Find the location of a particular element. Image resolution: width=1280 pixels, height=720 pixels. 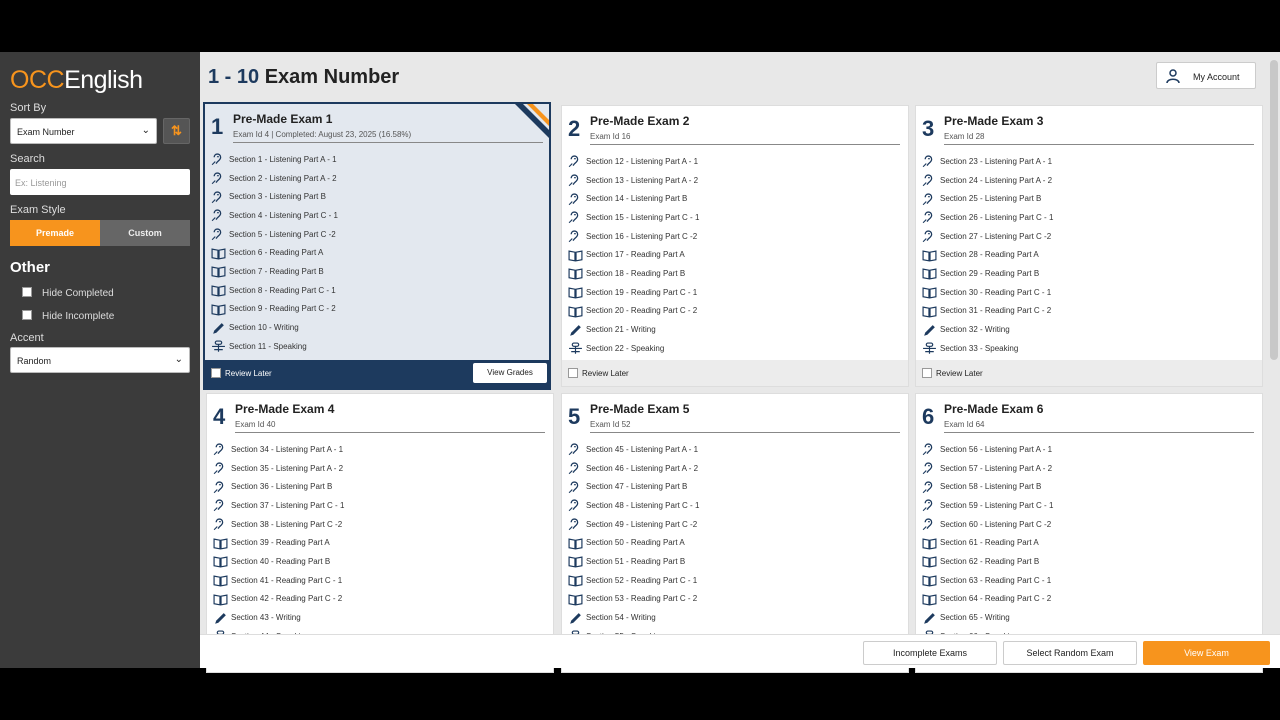

section-item: Section 29 - Reading Part B is located at coordinates (1087, 273).